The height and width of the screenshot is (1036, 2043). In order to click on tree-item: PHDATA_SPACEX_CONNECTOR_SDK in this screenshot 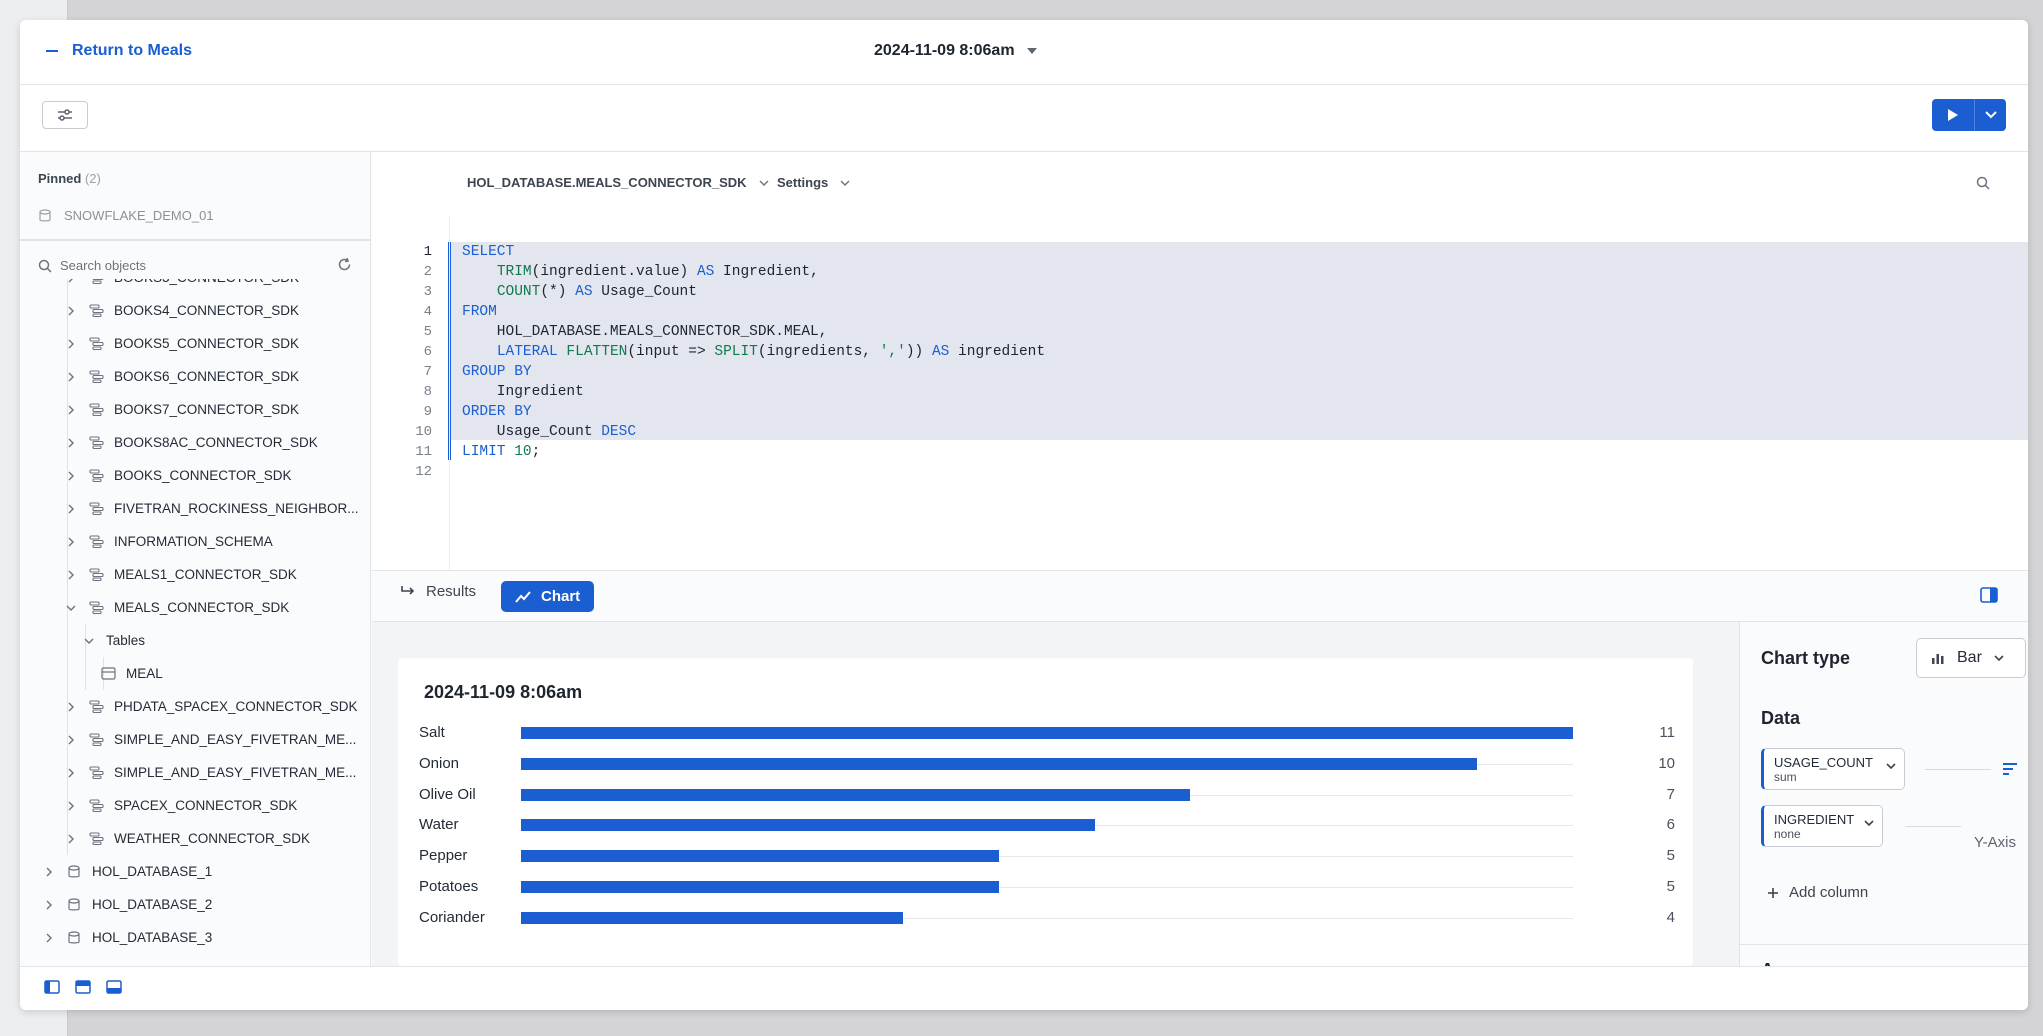, I will do `click(211, 706)`.